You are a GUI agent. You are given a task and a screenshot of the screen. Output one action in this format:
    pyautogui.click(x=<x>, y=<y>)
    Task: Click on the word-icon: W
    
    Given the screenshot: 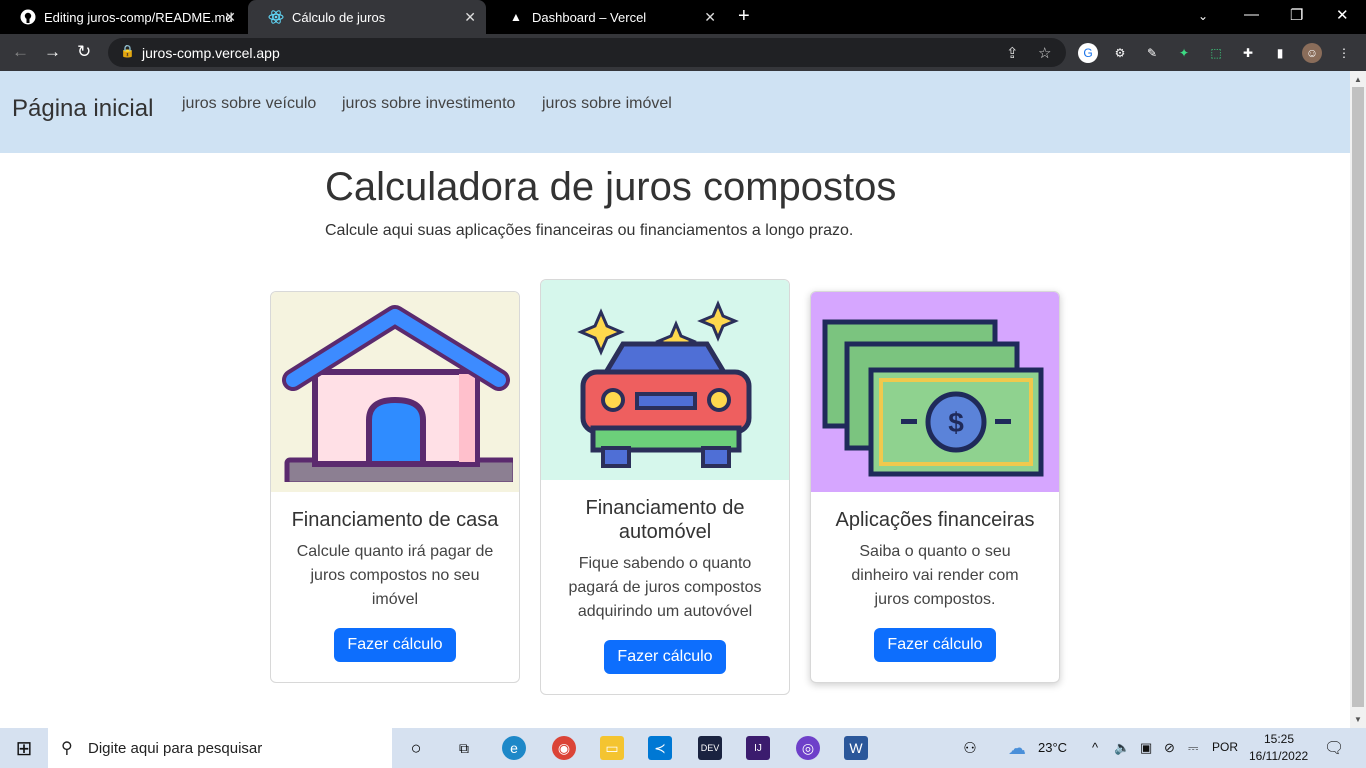 What is the action you would take?
    pyautogui.click(x=856, y=748)
    